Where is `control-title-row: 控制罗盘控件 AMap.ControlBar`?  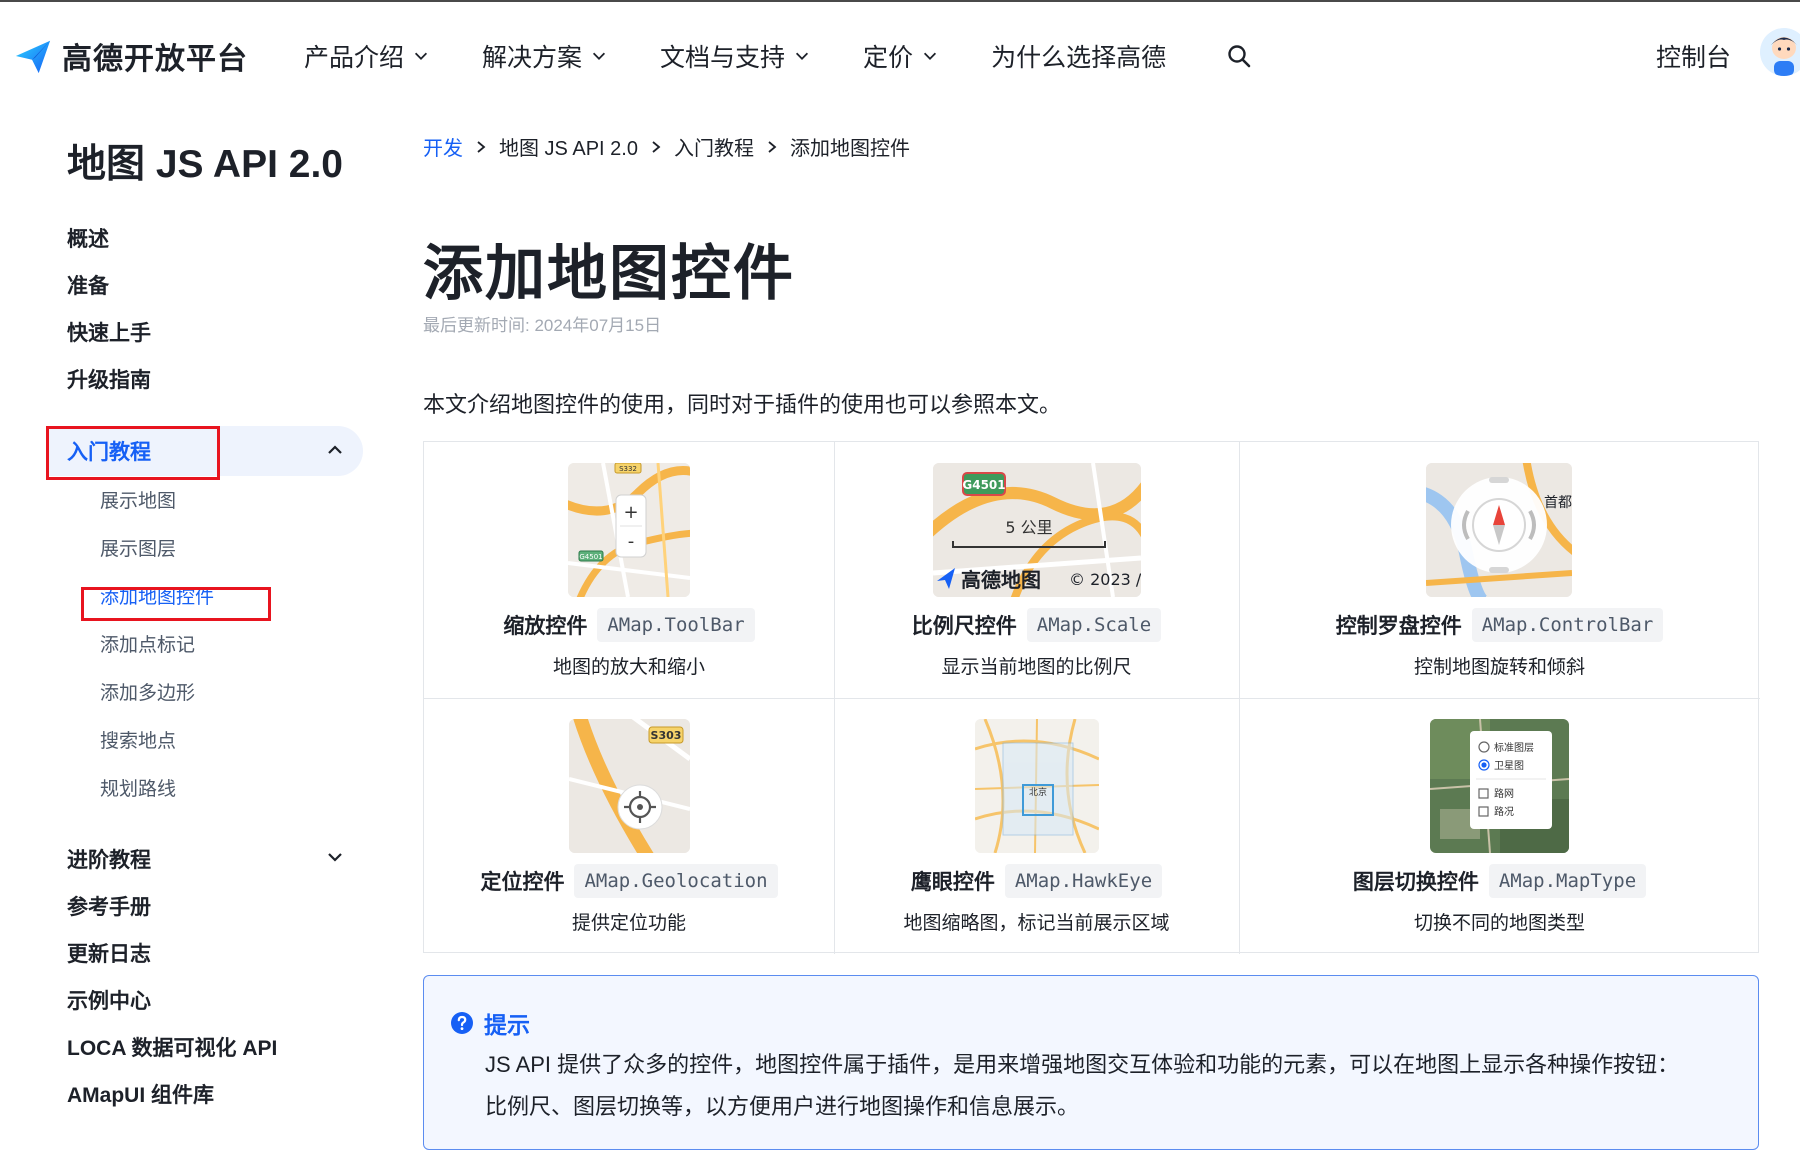
control-title-row: 控制罗盘控件 AMap.ControlBar is located at coordinates (1499, 625).